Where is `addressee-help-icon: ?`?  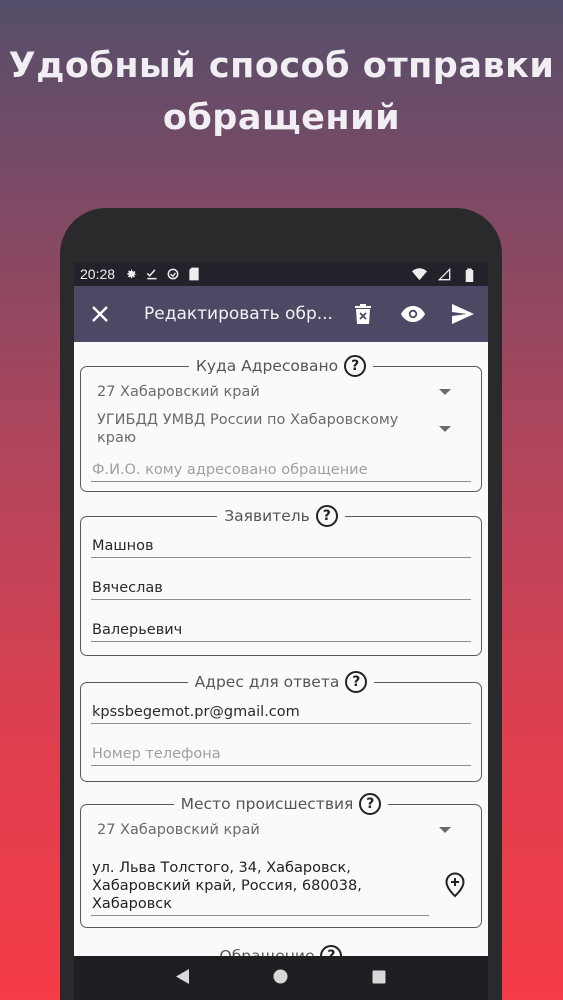 addressee-help-icon: ? is located at coordinates (355, 366).